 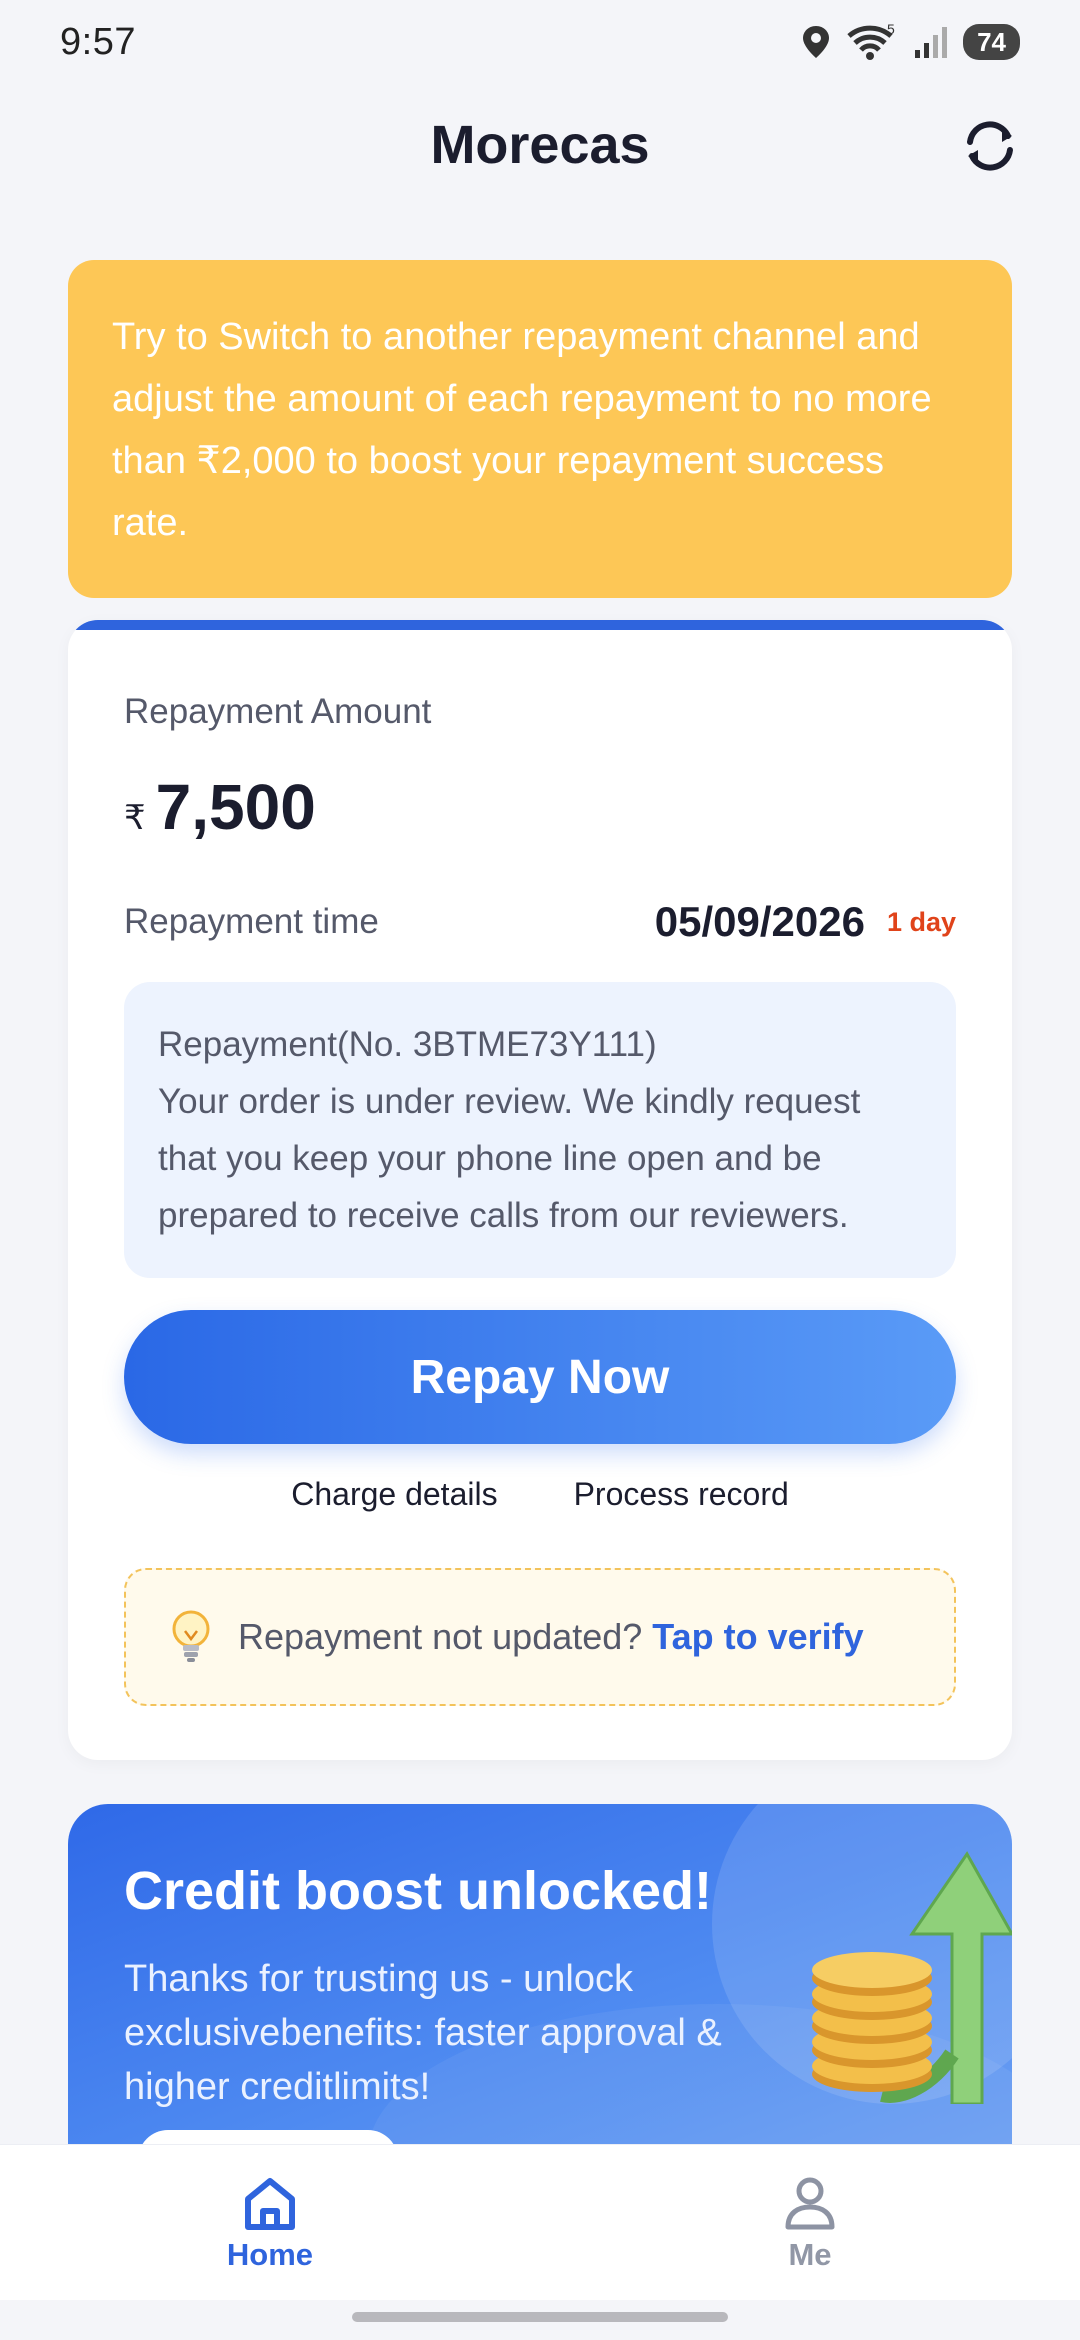 I want to click on home-icon, so click(x=270, y=2203).